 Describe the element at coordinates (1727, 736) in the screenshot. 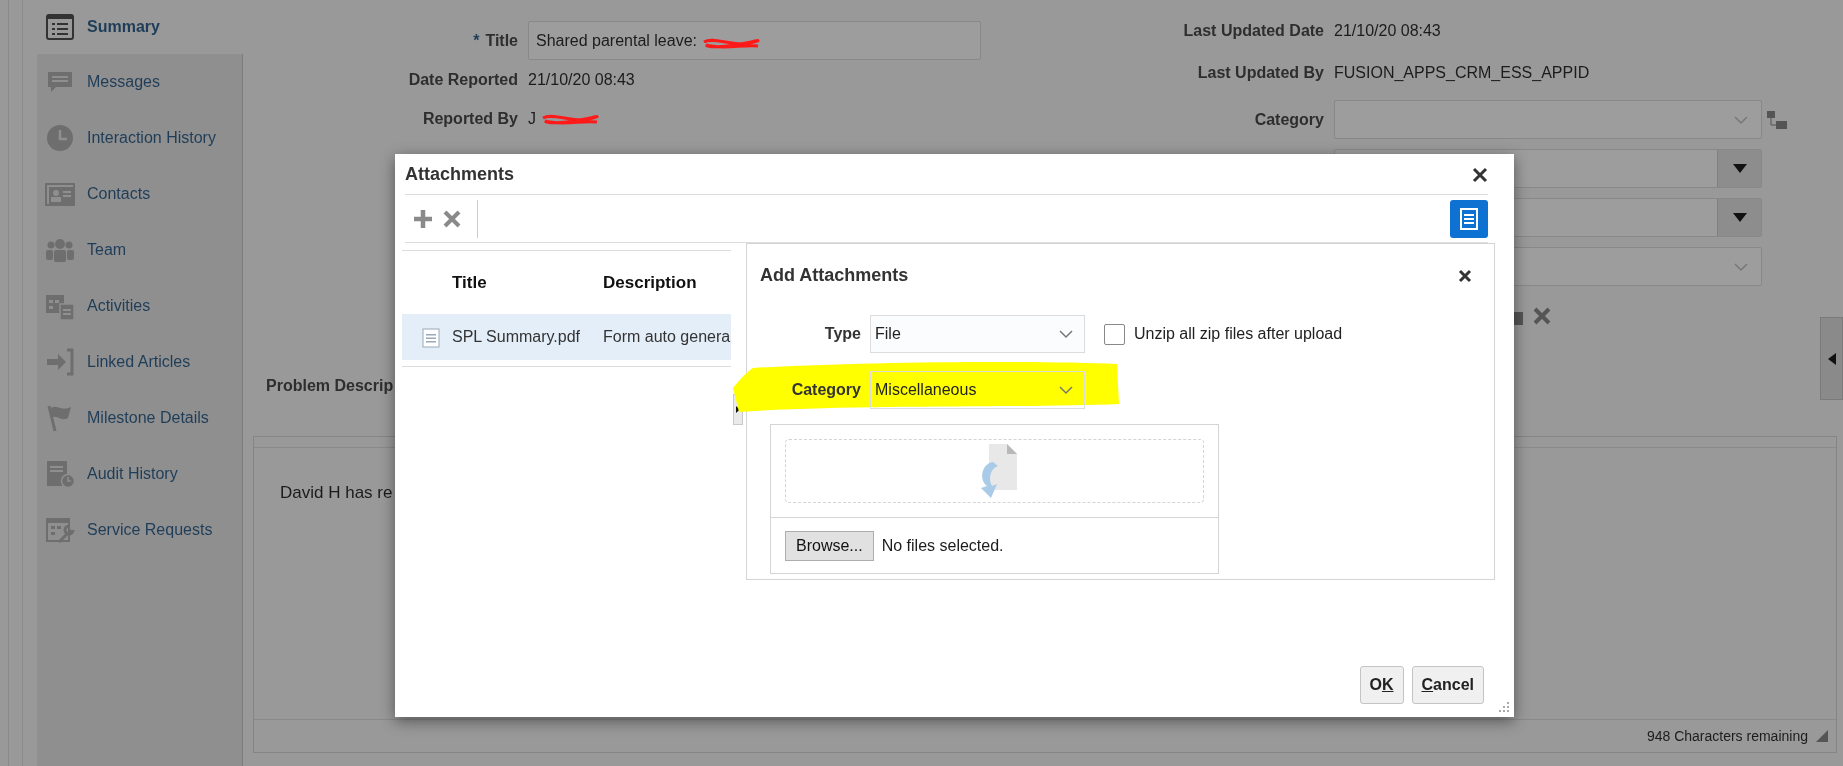

I see `character-counter: 948 Characters remaining` at that location.